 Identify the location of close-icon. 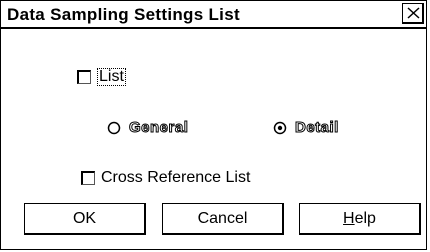
(413, 13).